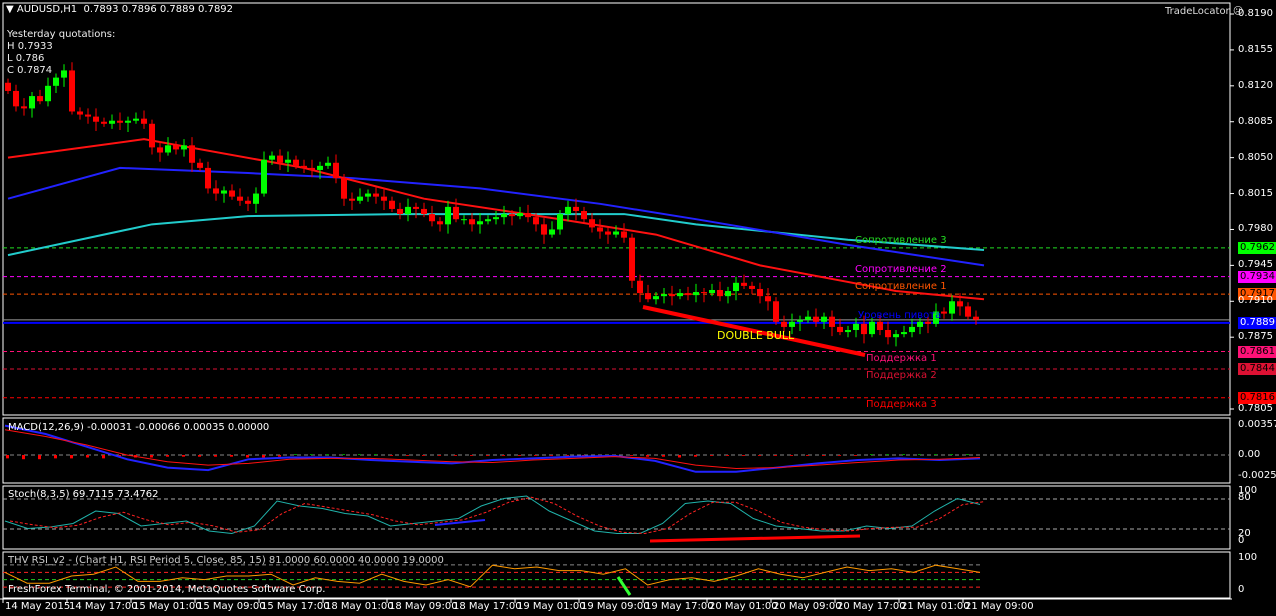 The image size is (1276, 616). What do you see at coordinates (1241, 589) in the screenshot?
I see `rsi-axis-label: 0` at bounding box center [1241, 589].